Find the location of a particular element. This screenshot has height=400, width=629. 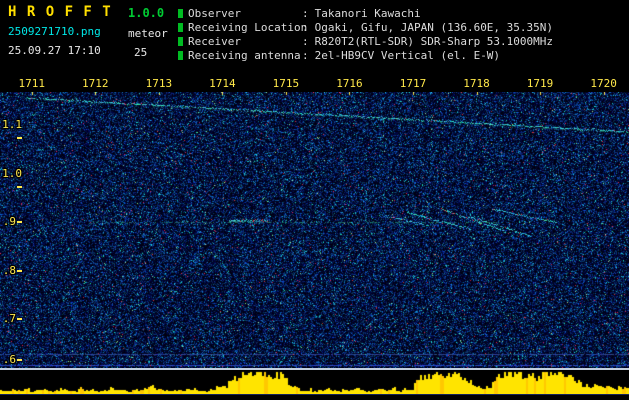

time-tick-label: 1717 is located at coordinates (413, 83).